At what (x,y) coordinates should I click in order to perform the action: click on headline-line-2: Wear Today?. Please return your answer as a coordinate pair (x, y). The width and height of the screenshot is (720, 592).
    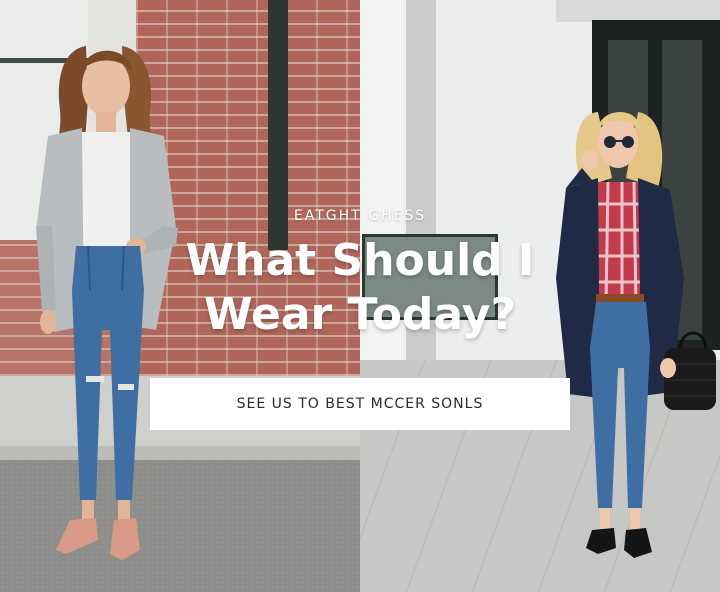
    Looking at the image, I should click on (360, 314).